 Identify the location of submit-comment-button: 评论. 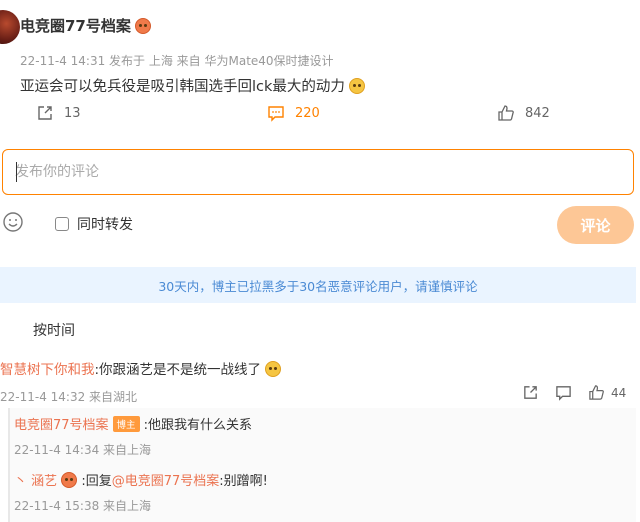
(595, 225).